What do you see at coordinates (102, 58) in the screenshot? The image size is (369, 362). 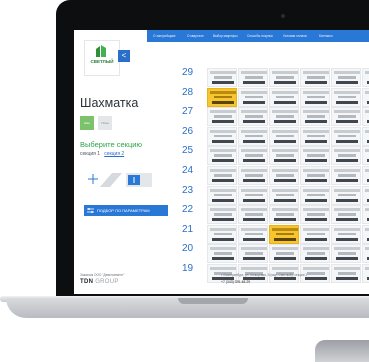 I see `brand-logo: СВЕТЛЫЙ` at bounding box center [102, 58].